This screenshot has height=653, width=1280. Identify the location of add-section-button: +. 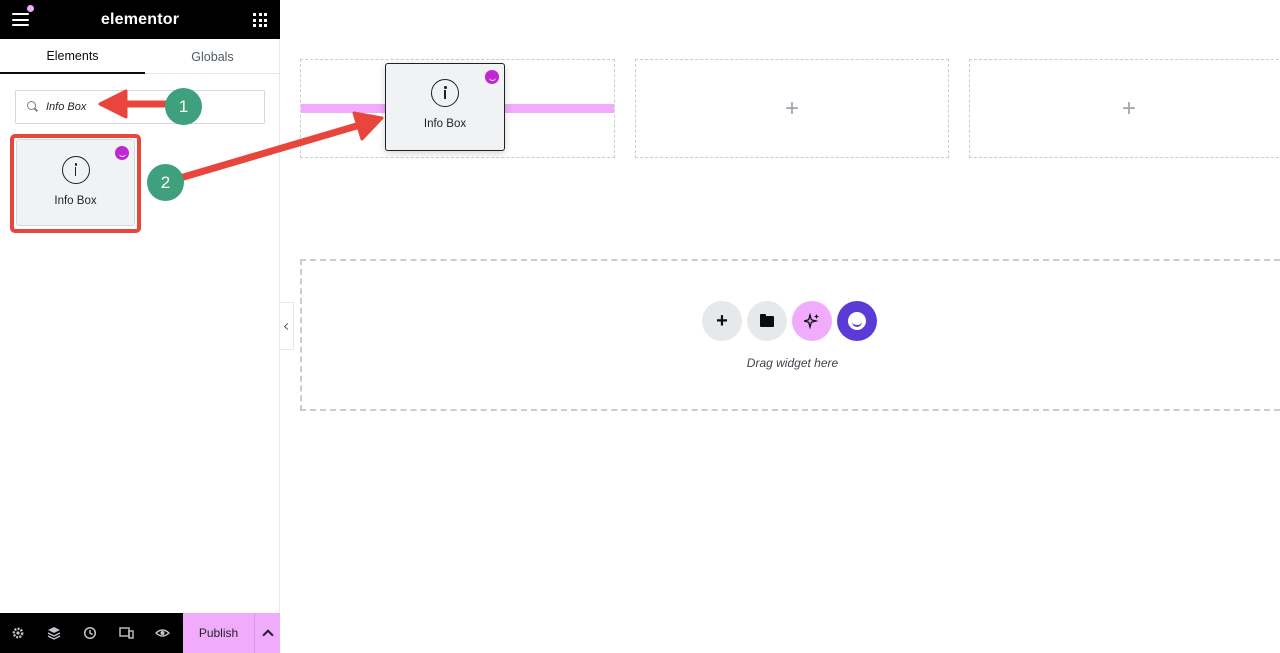
(722, 321).